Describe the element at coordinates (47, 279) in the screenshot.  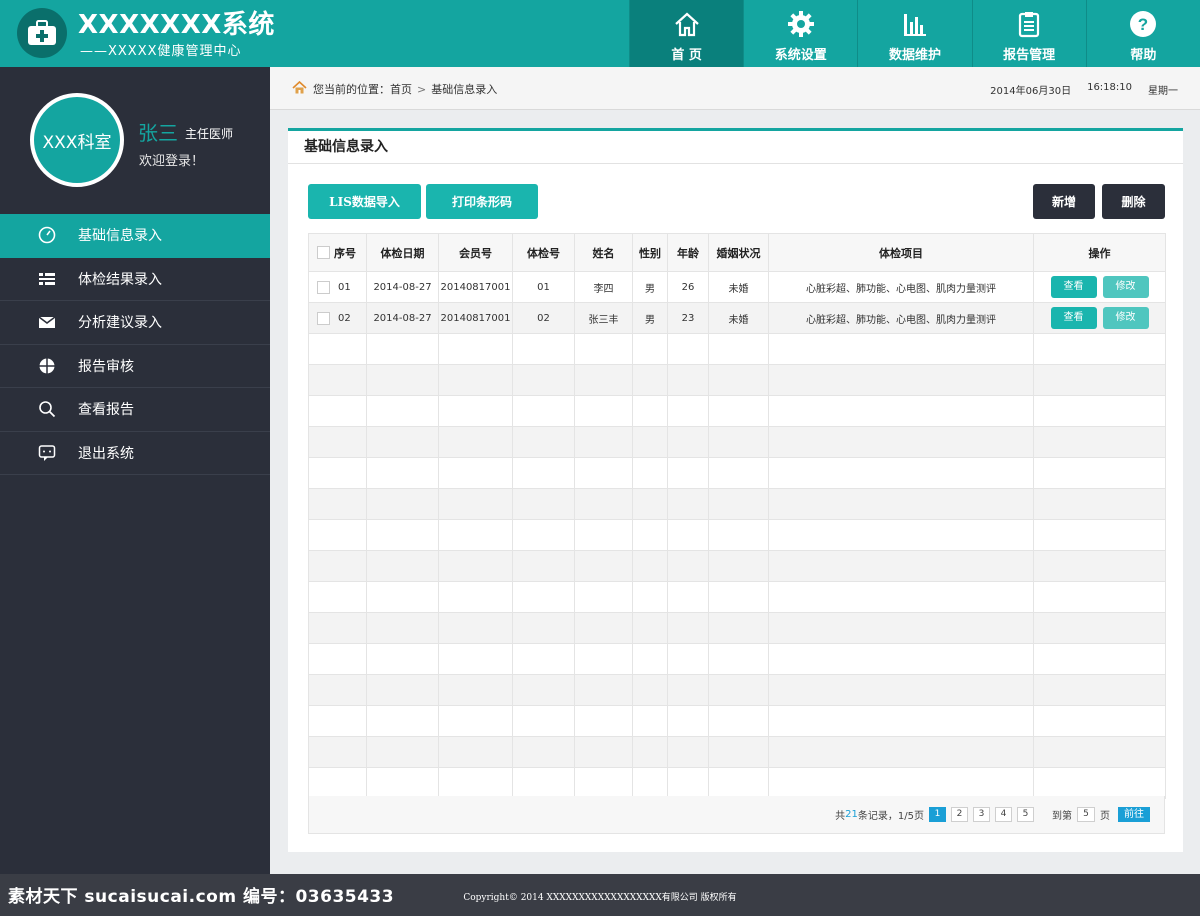
I see `list-icon` at that location.